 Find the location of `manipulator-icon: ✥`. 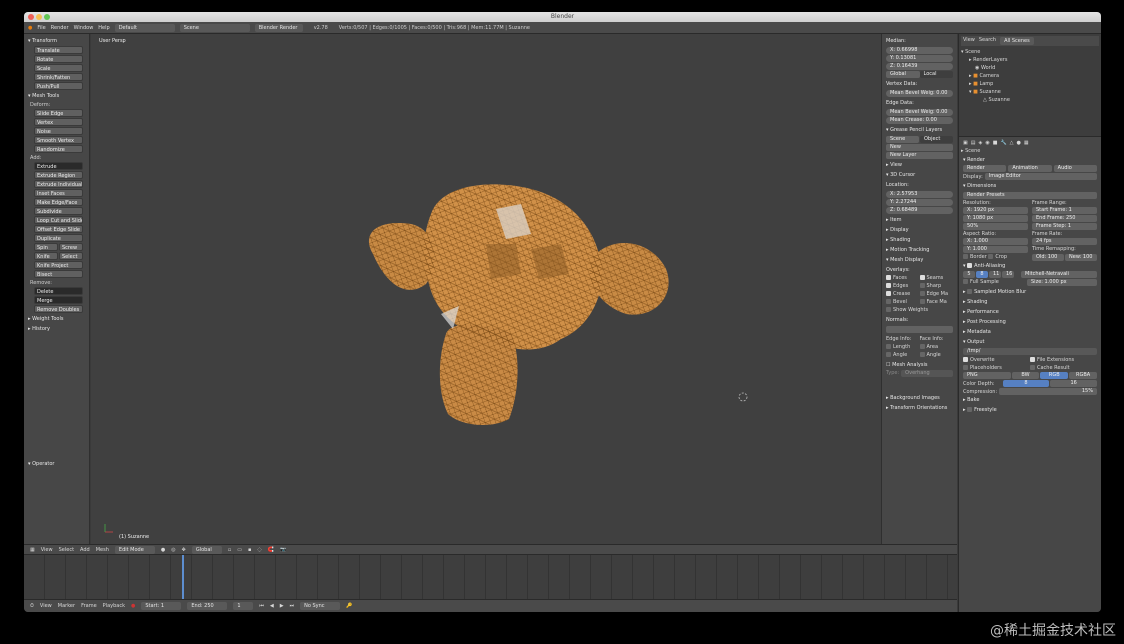

manipulator-icon: ✥ is located at coordinates (184, 550).